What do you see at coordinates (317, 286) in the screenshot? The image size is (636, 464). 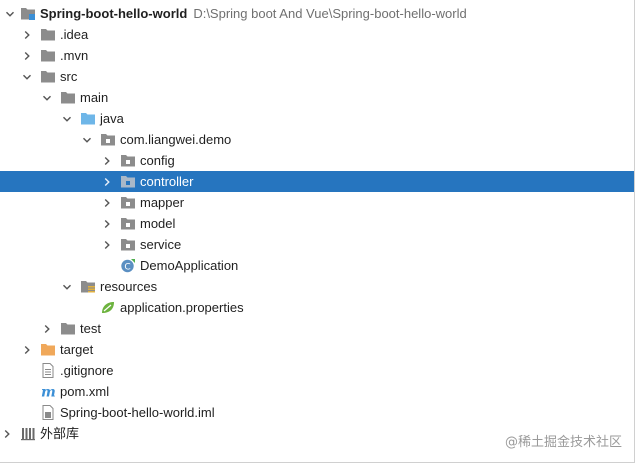 I see `tree-row-resources: resources` at bounding box center [317, 286].